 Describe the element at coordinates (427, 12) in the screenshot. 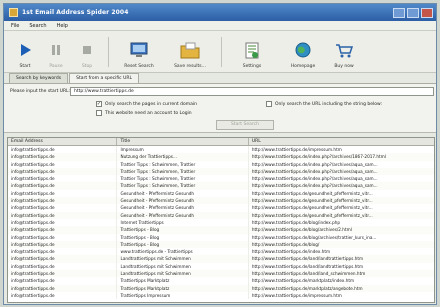

I see `close-icon` at that location.